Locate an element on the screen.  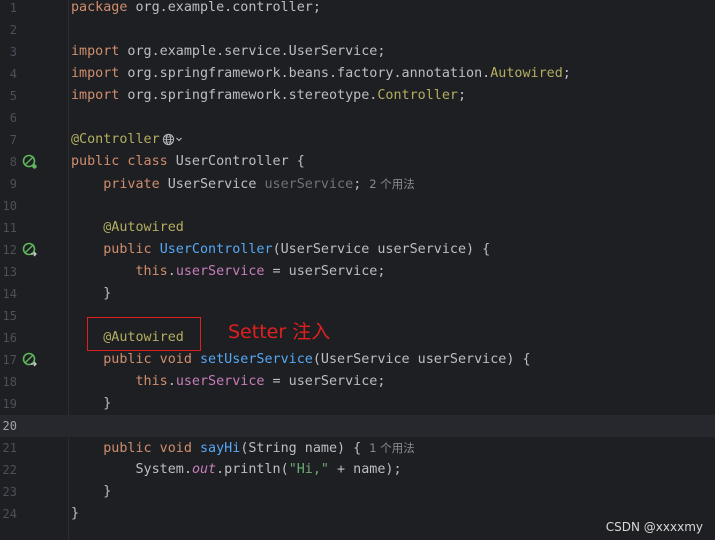
token-kw: this is located at coordinates (151, 381).